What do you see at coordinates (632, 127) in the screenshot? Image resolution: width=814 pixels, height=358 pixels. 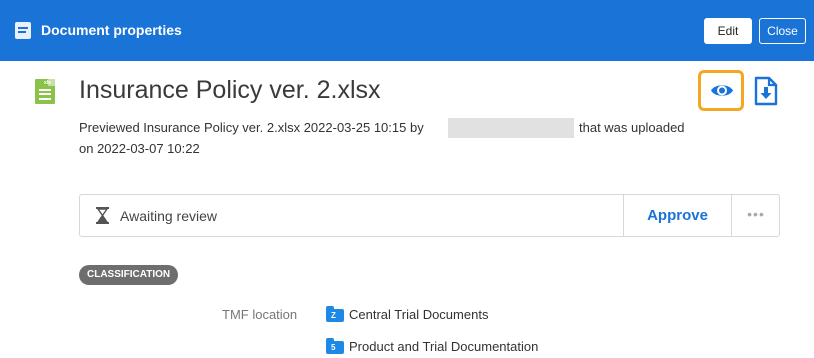 I see `preview-info-tail: that was uploaded` at bounding box center [632, 127].